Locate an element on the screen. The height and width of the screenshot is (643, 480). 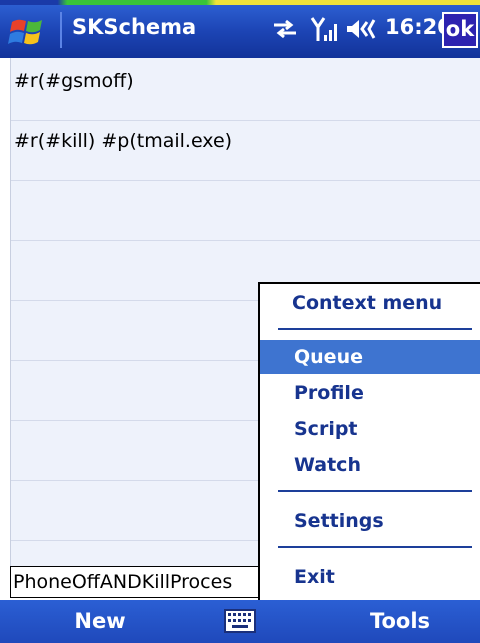
tools-button: Tools is located at coordinates (400, 621).